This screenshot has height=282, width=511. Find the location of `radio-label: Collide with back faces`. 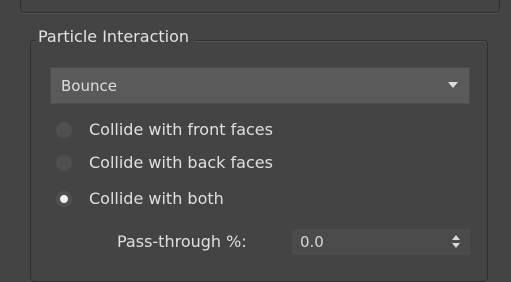

radio-label: Collide with back faces is located at coordinates (181, 162).